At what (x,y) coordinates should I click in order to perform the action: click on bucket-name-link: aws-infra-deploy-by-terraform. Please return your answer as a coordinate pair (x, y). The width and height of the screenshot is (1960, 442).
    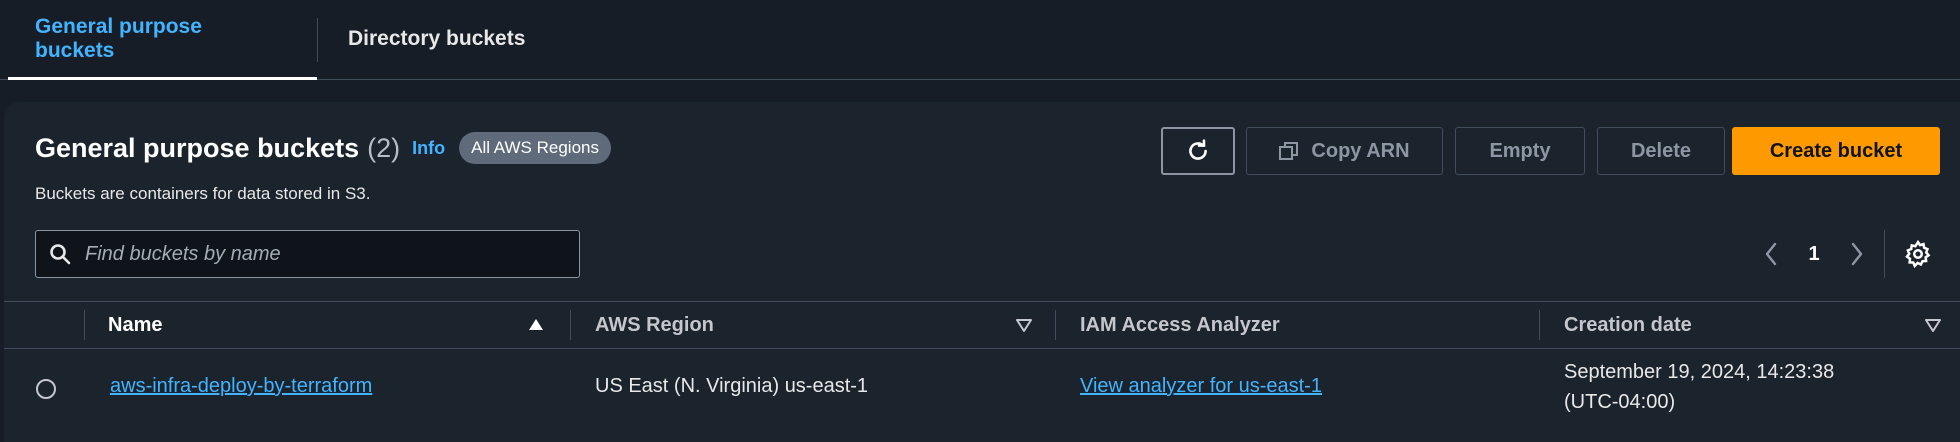
    Looking at the image, I should click on (241, 386).